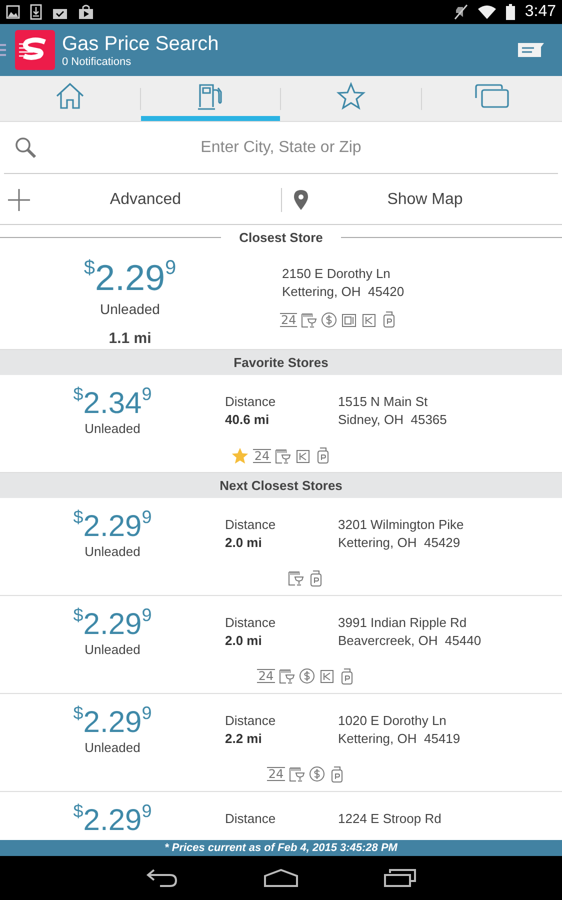 The image size is (562, 900). What do you see at coordinates (13, 12) in the screenshot?
I see `image-icon` at bounding box center [13, 12].